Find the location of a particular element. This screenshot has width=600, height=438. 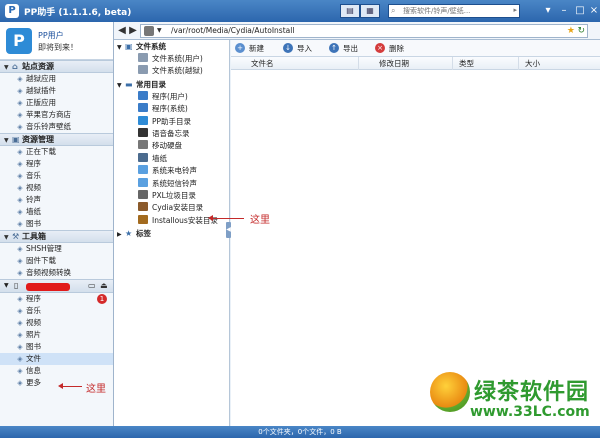

column-header-type: 类型 is located at coordinates (486, 63).